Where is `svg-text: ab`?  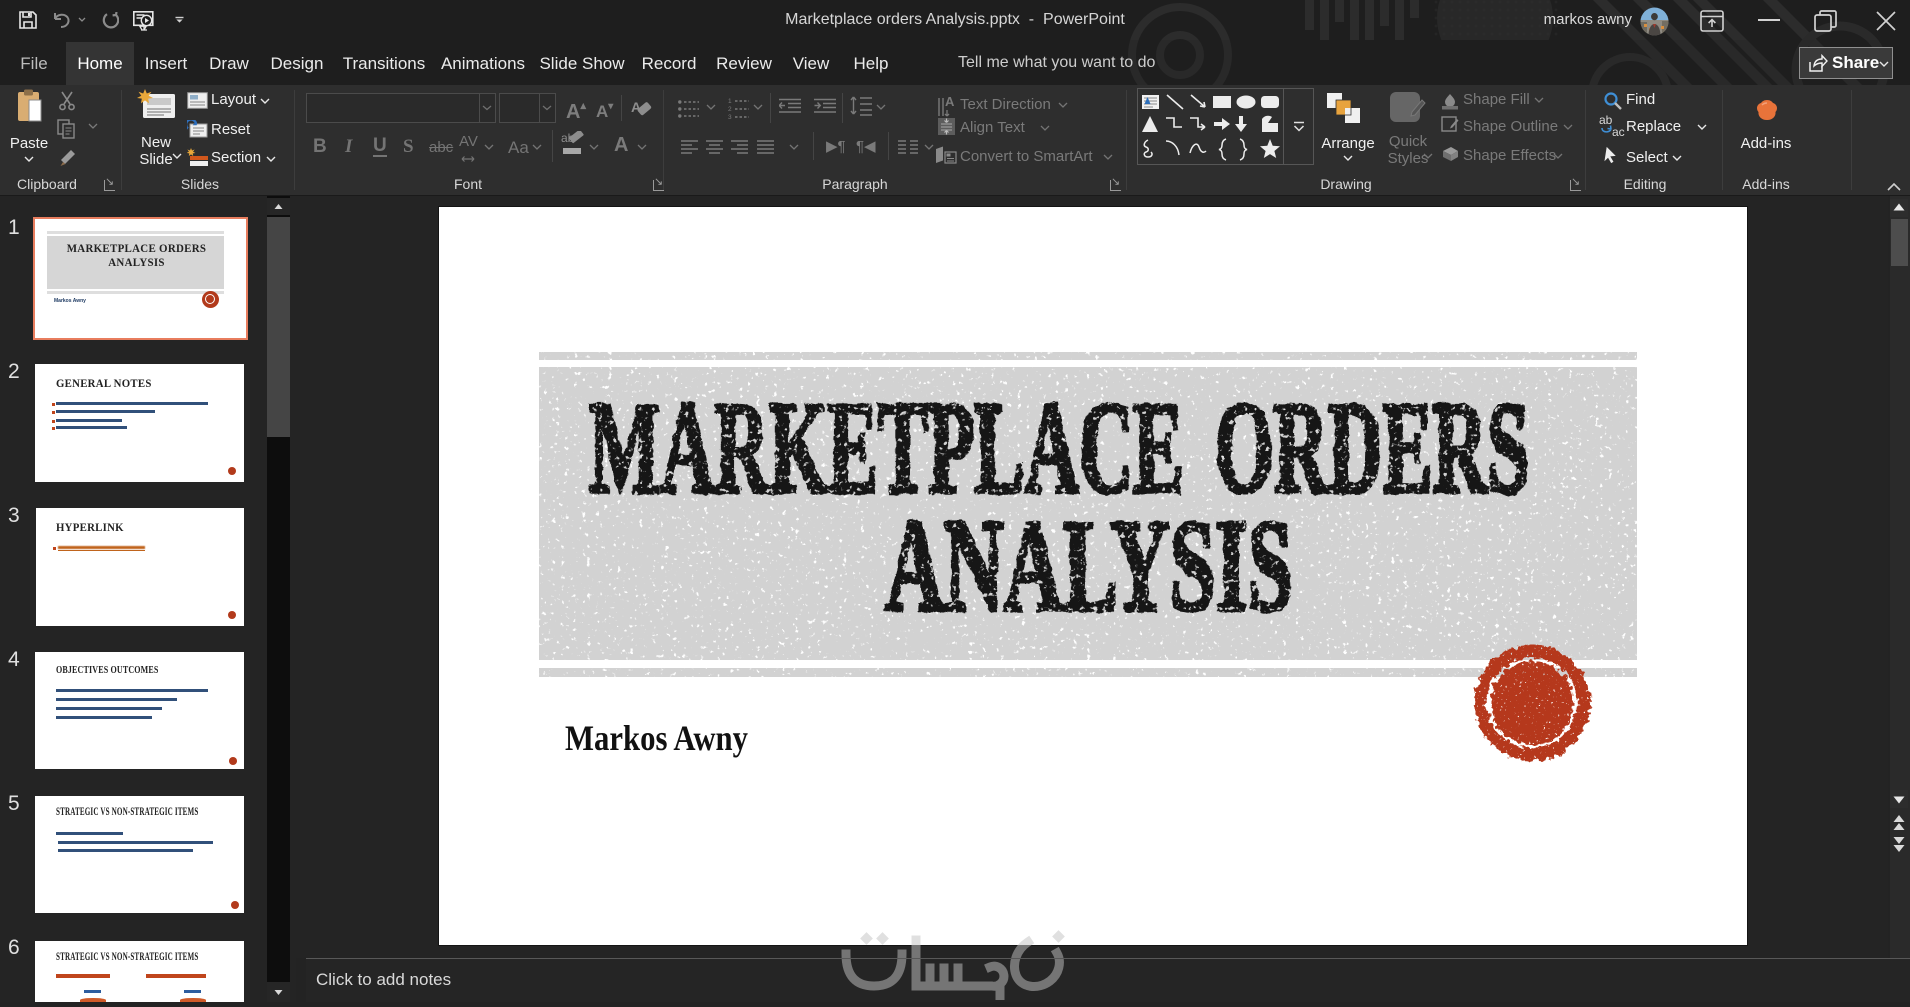 svg-text: ab is located at coordinates (1606, 120).